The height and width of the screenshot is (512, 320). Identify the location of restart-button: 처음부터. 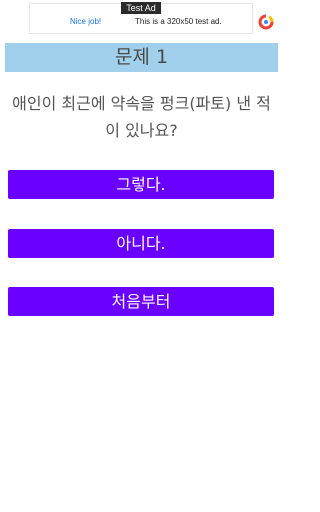
(141, 301).